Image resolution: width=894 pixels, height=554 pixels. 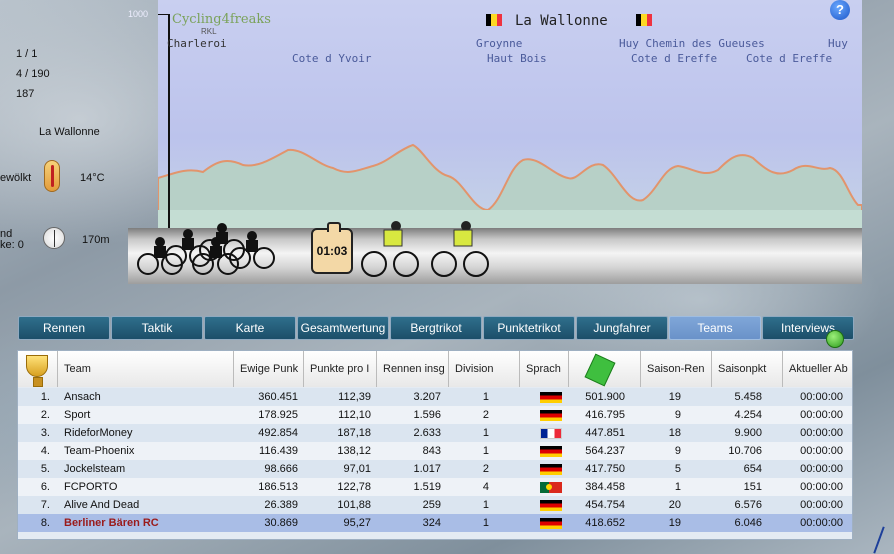 I want to click on header-rank, so click(x=38, y=369).